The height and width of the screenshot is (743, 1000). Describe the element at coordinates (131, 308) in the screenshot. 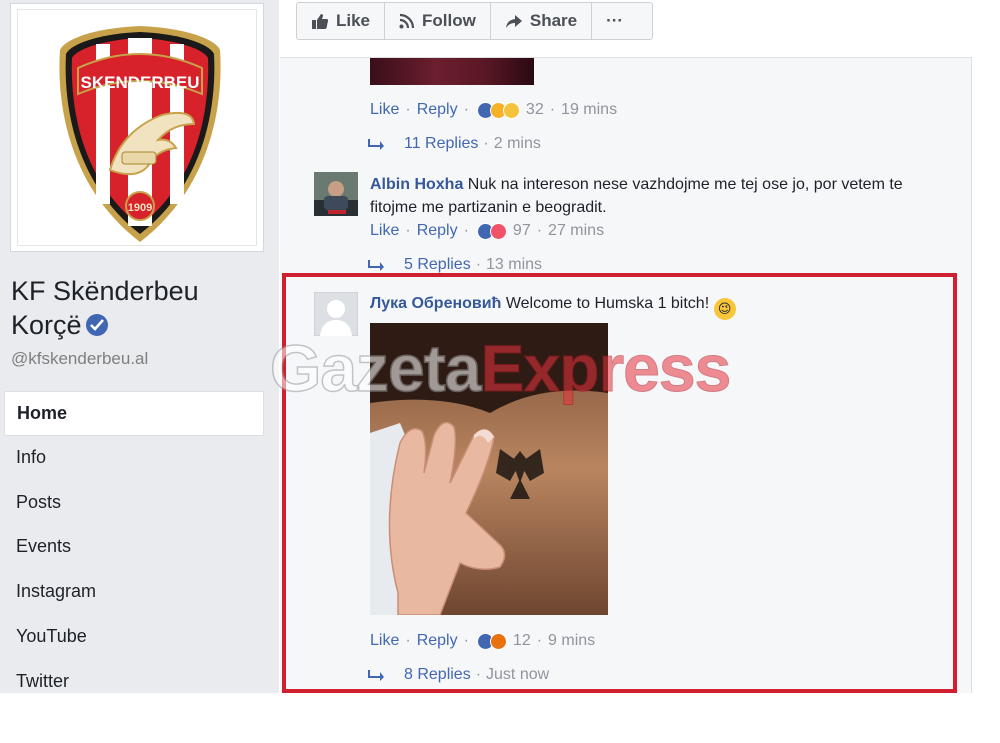

I see `page-title: KF Skënderbeu Korçë` at that location.